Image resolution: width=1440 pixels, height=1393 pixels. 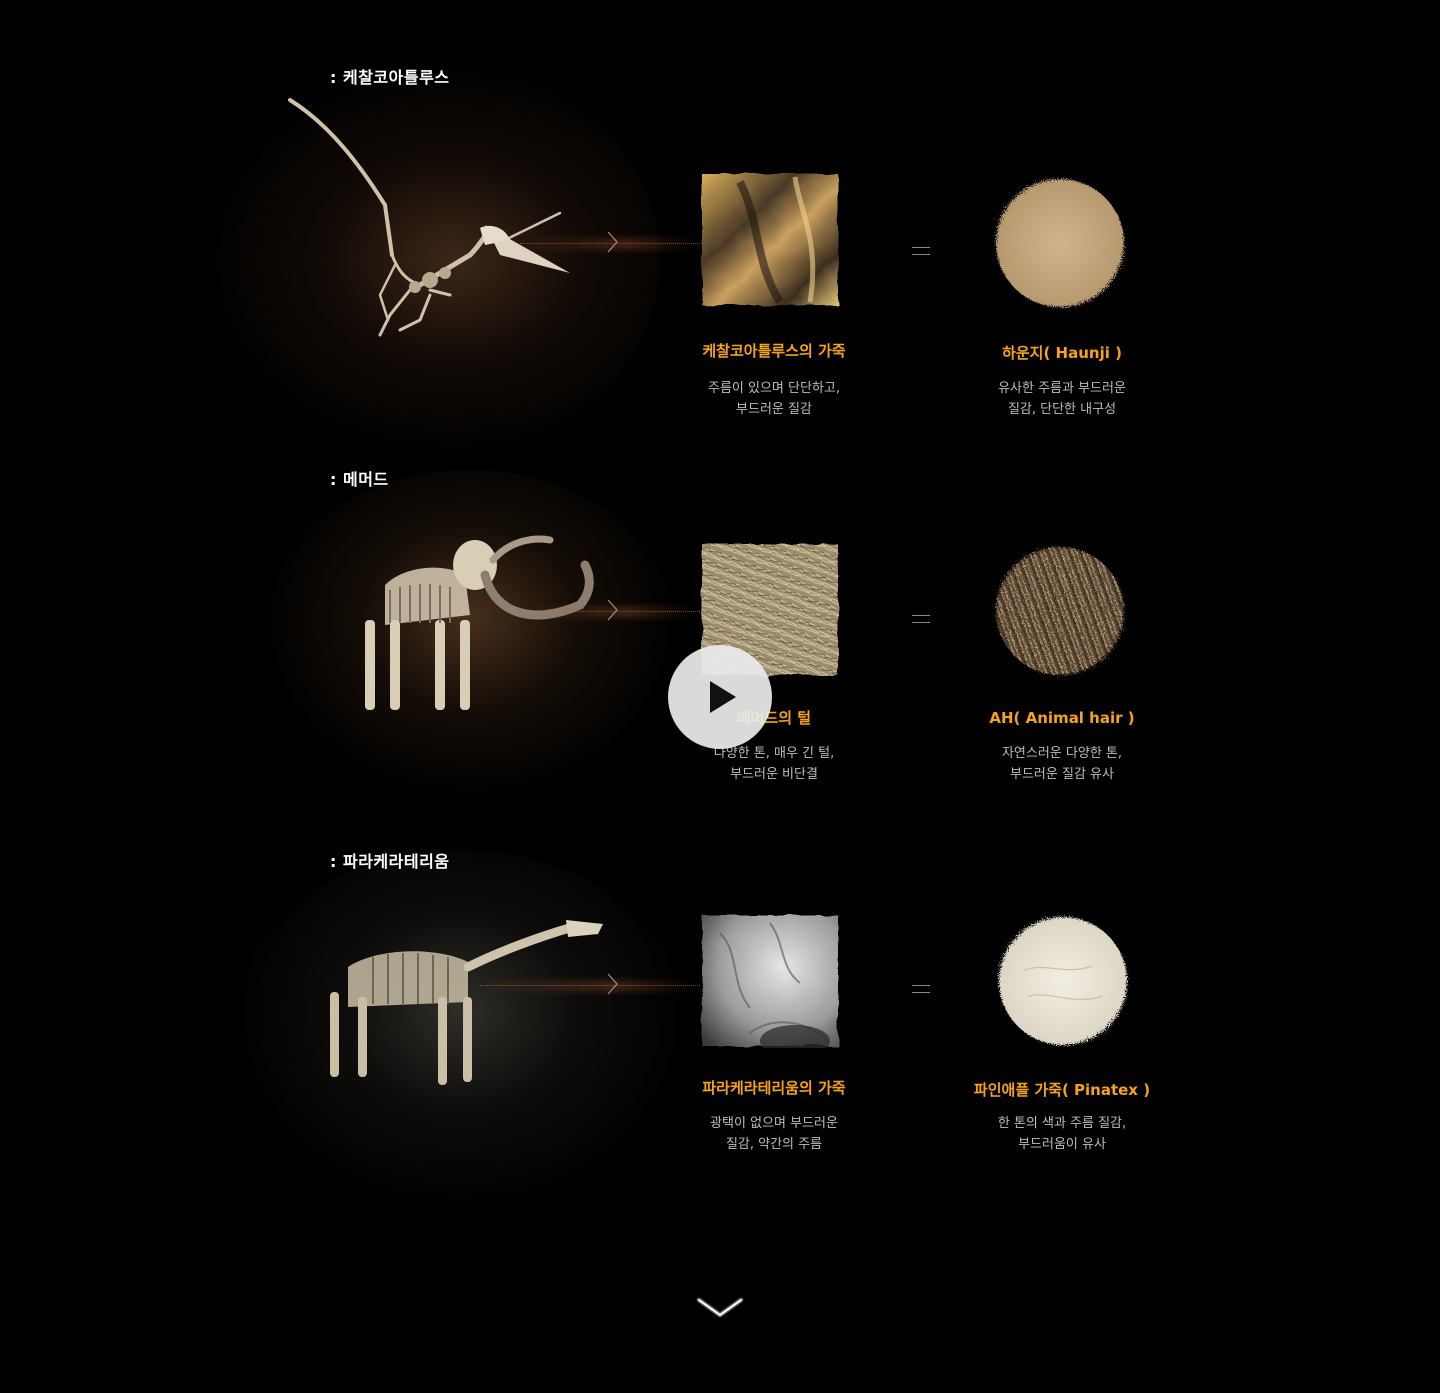 What do you see at coordinates (723, 697) in the screenshot?
I see `play-icon` at bounding box center [723, 697].